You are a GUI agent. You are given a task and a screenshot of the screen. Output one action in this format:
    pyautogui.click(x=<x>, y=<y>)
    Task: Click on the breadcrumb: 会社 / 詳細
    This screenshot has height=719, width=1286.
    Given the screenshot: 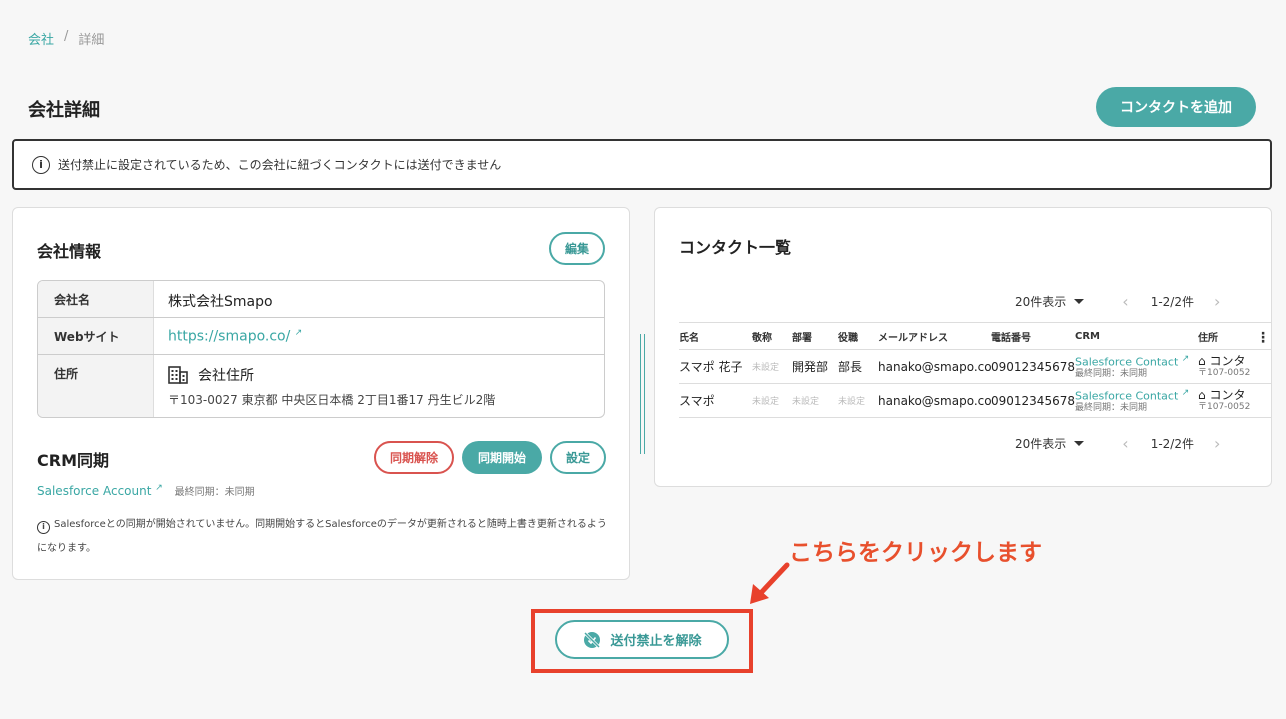 What is the action you would take?
    pyautogui.click(x=66, y=38)
    